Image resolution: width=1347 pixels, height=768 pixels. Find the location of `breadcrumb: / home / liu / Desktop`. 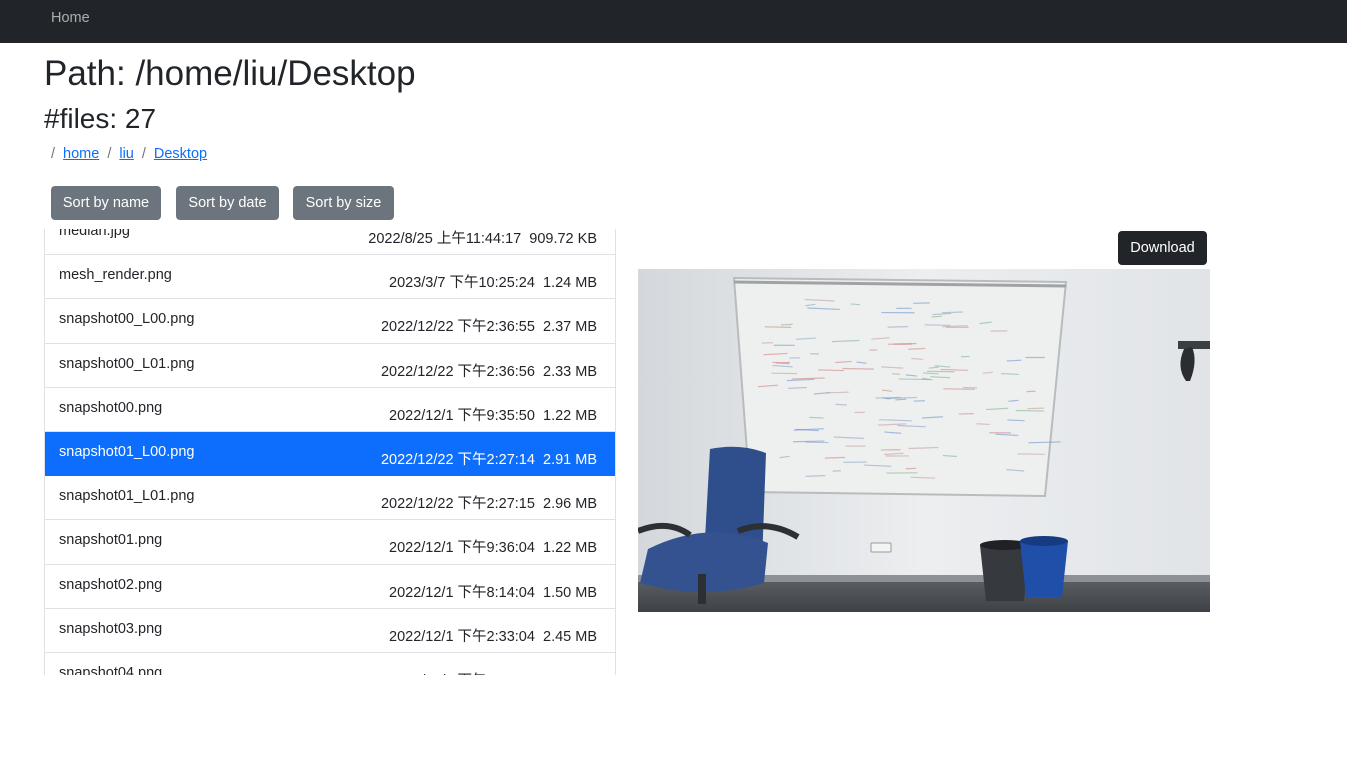

breadcrumb: / home / liu / Desktop is located at coordinates (133, 154).